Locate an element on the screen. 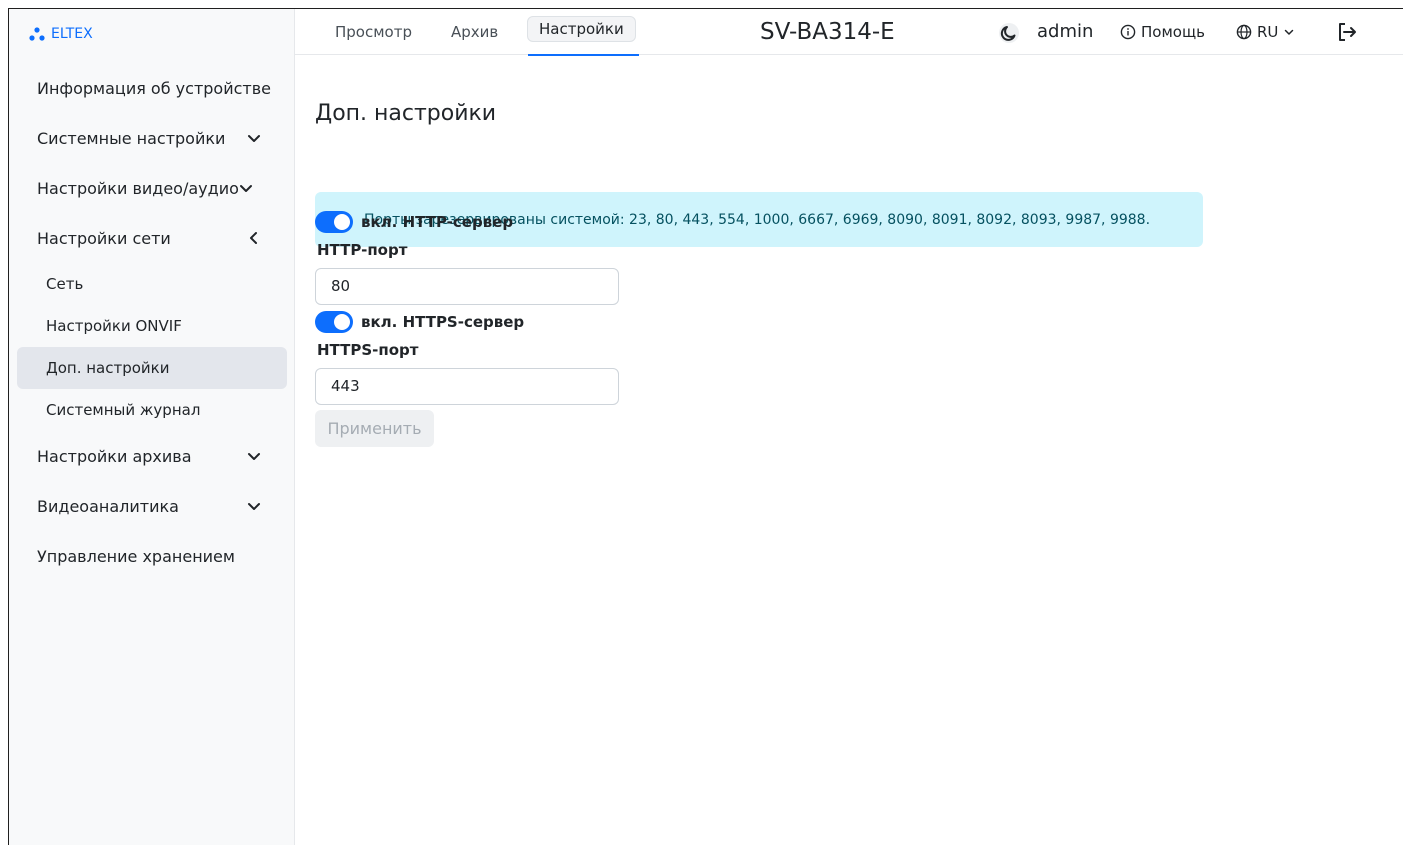  brand-name: ELTEX is located at coordinates (72, 34).